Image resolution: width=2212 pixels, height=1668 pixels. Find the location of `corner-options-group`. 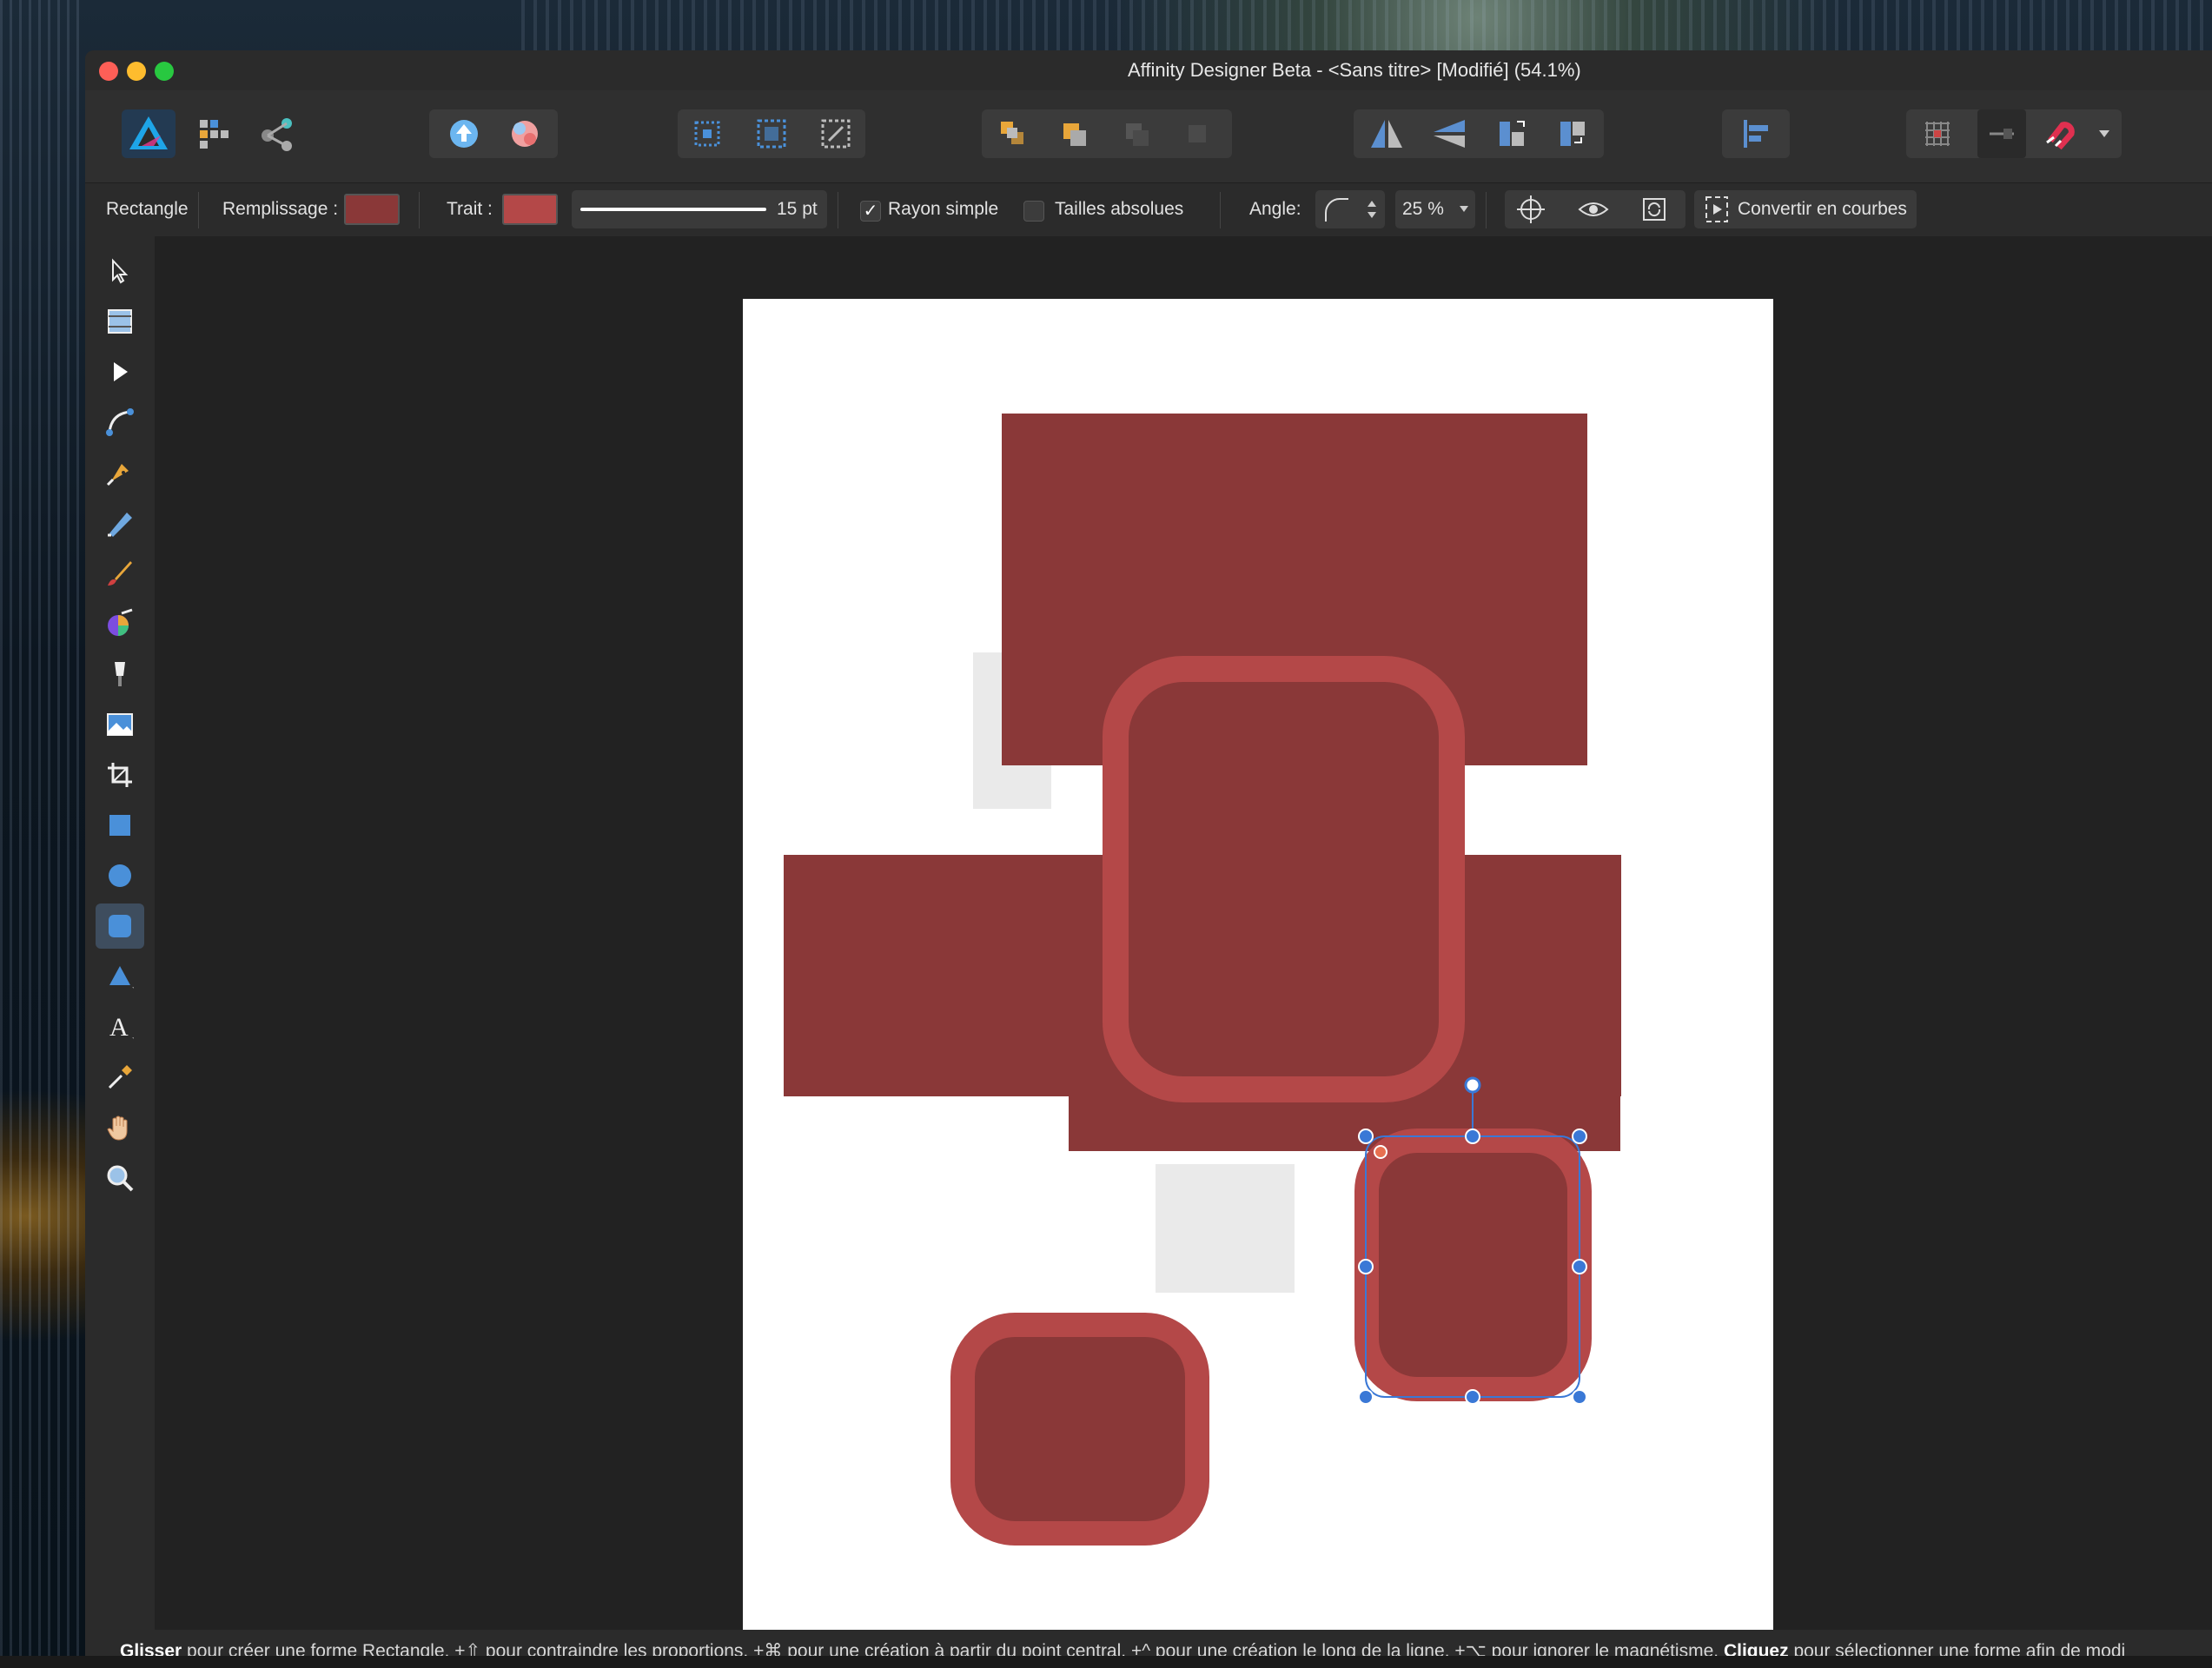

corner-options-group is located at coordinates (1595, 209).